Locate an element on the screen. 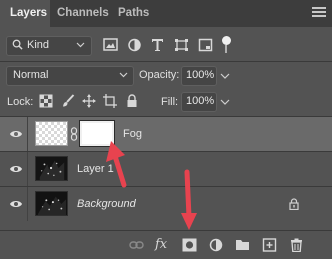  tab-channels: Channels is located at coordinates (83, 13).